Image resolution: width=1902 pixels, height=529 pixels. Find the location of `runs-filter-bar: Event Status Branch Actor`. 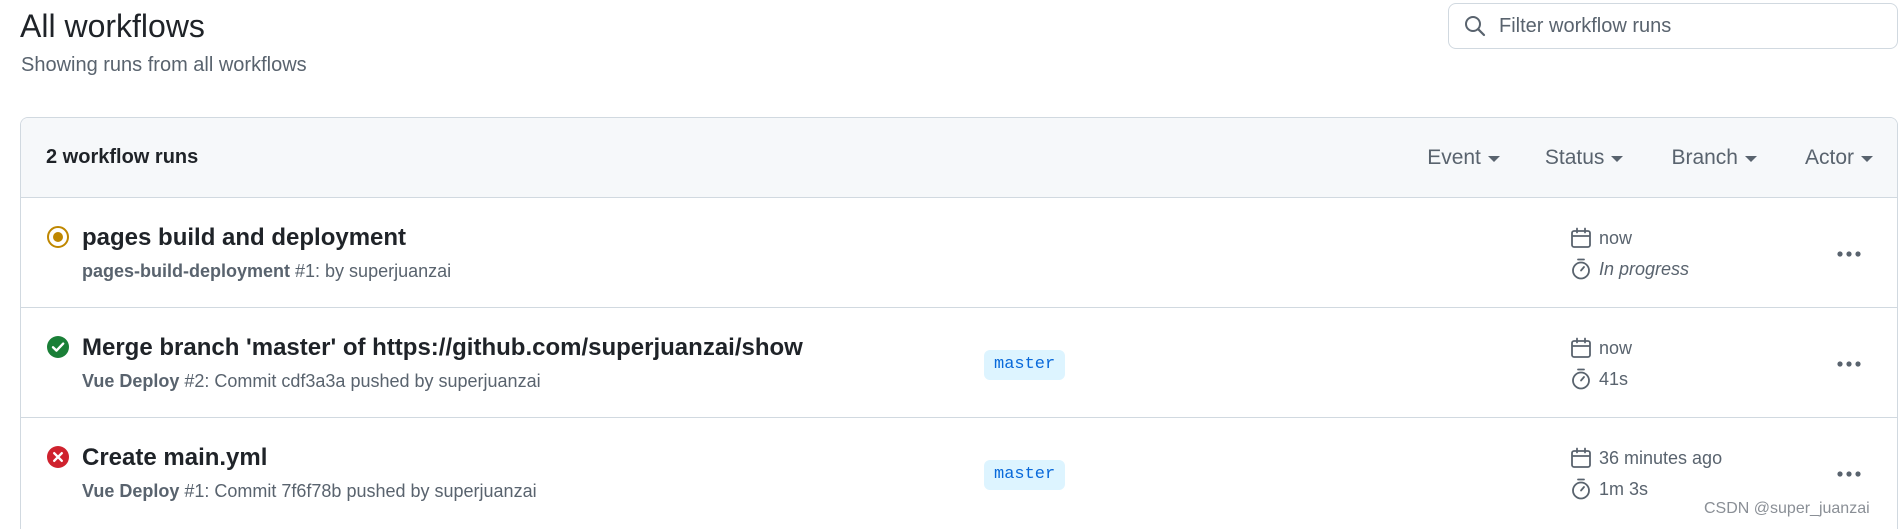

runs-filter-bar: Event Status Branch Actor is located at coordinates (1662, 157).